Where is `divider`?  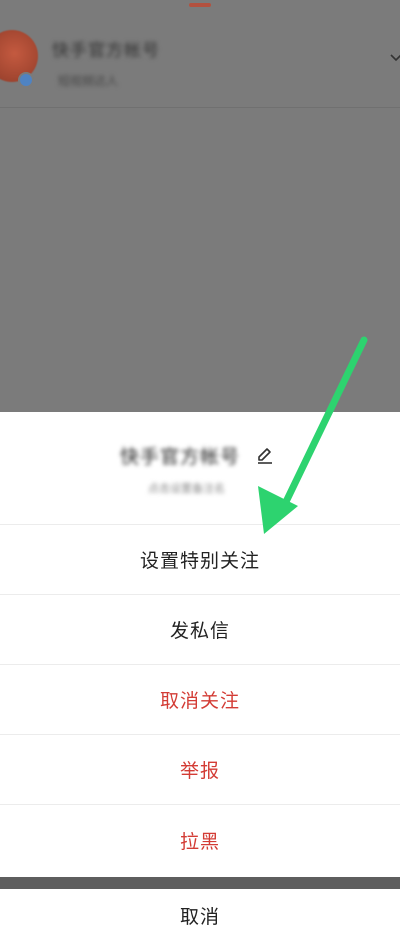 divider is located at coordinates (200, 107).